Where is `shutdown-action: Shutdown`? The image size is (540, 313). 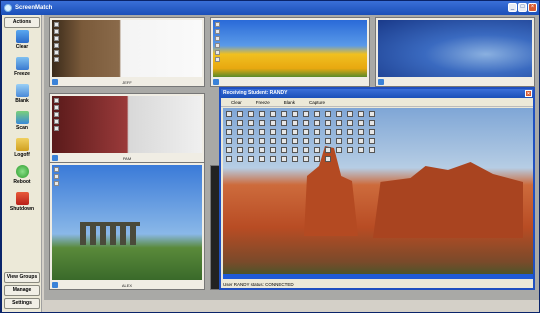 shutdown-action: Shutdown is located at coordinates (22, 204).